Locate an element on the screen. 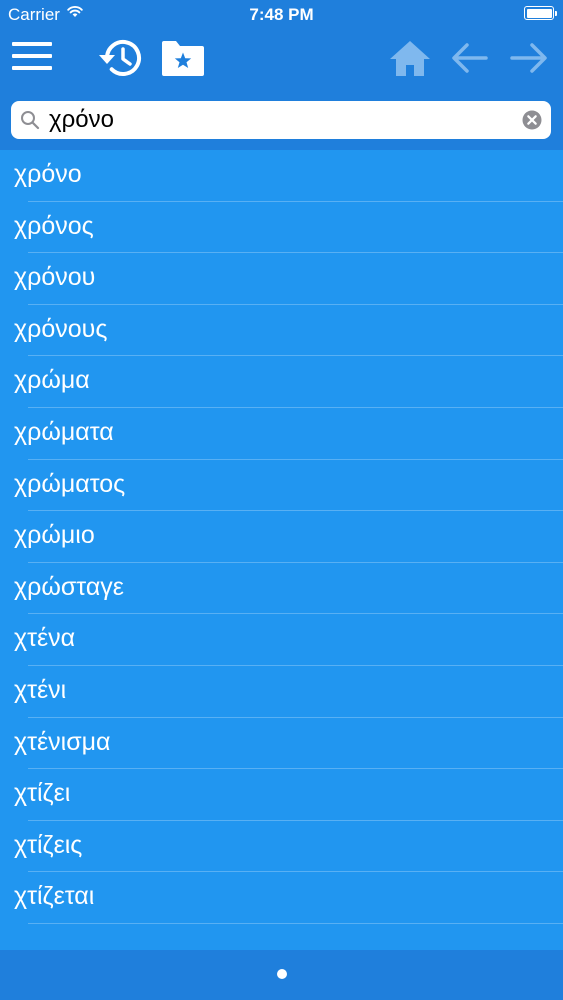  back-button is located at coordinates (470, 58).